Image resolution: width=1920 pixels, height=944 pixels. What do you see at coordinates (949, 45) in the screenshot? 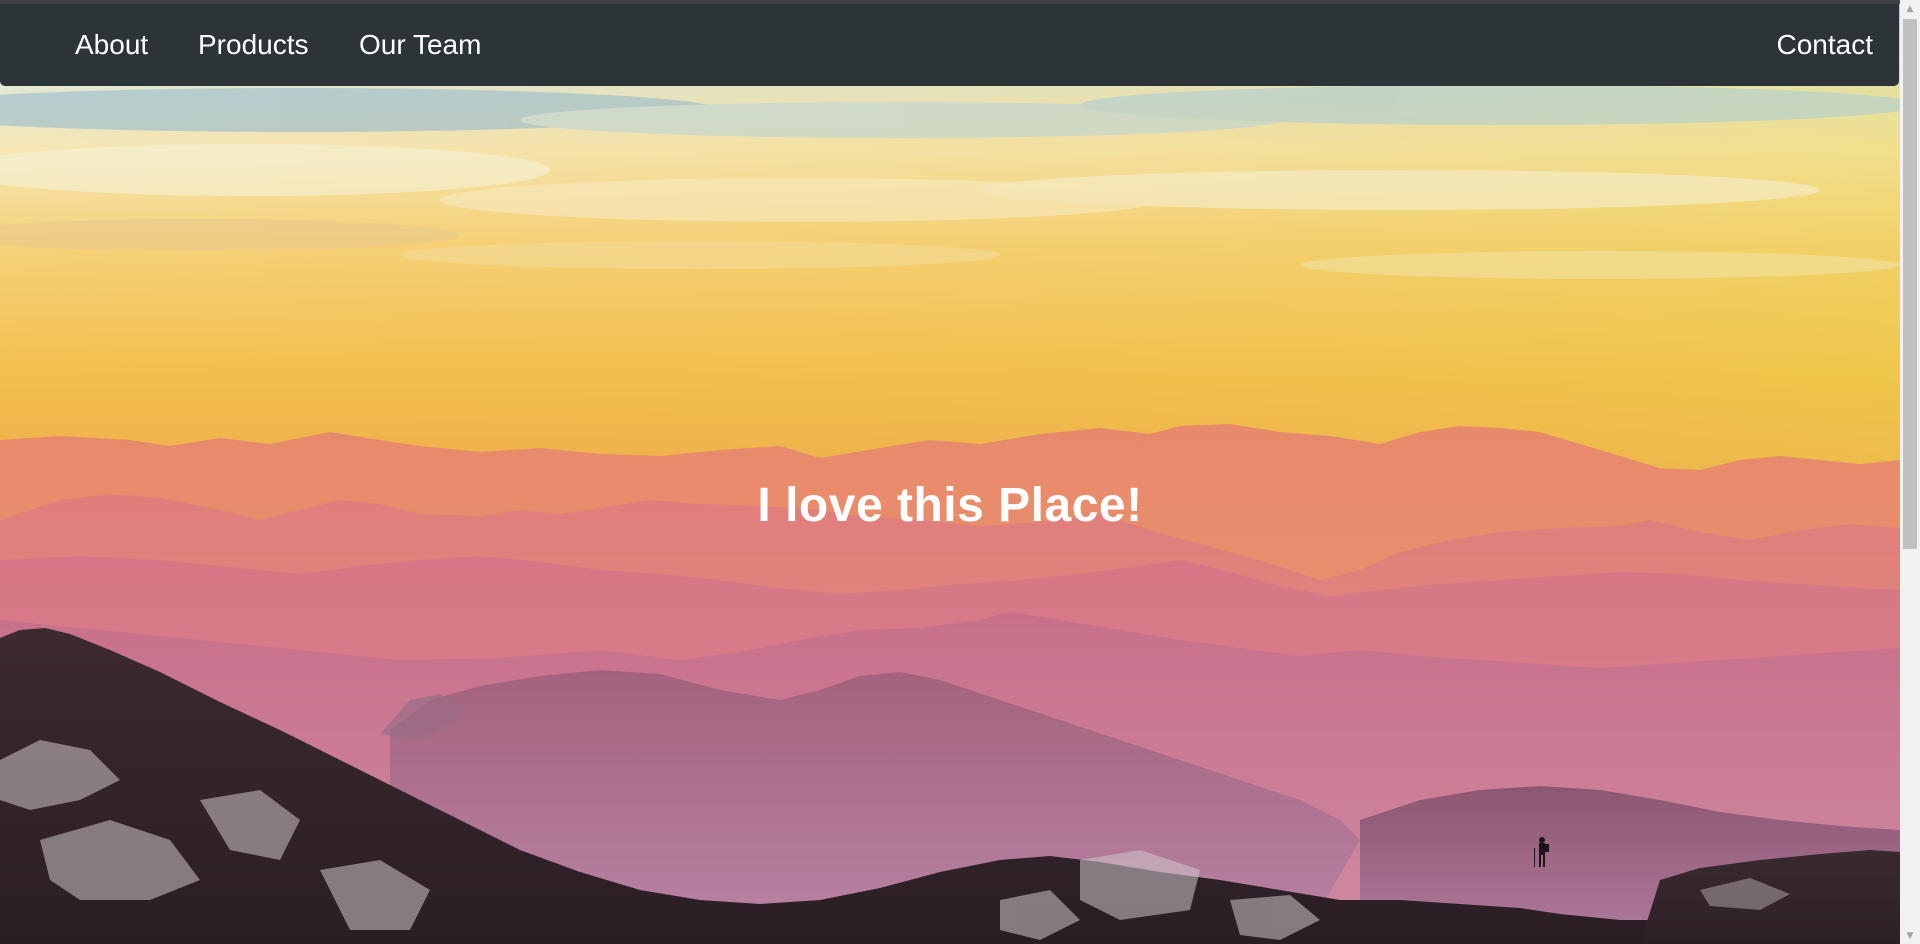
I see `top-navbar: About Products Our Team Contact` at bounding box center [949, 45].